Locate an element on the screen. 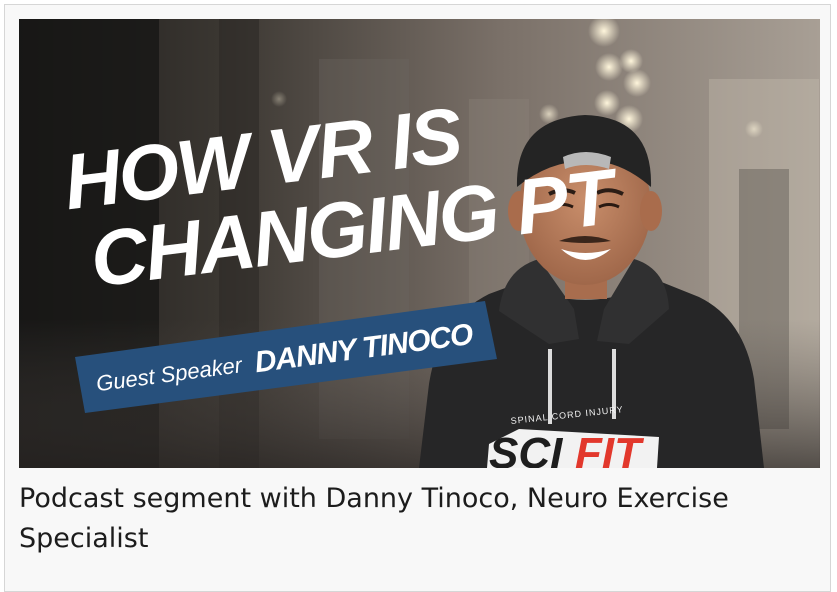 The height and width of the screenshot is (592, 837). shirt-logo-fit-text: FIT is located at coordinates (609, 448).